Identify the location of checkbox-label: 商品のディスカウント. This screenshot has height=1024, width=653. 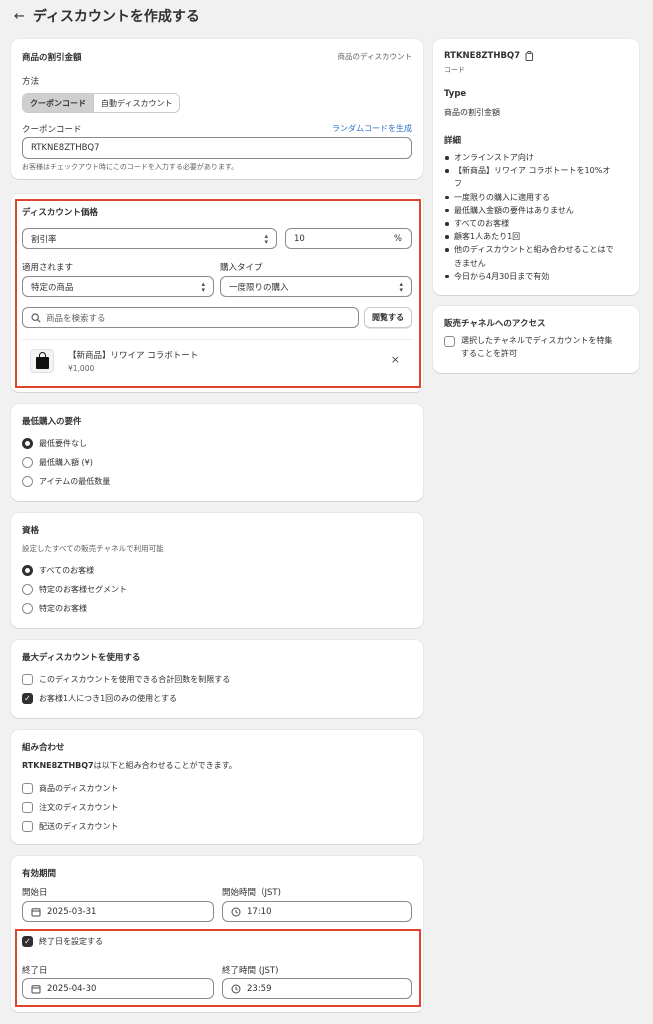
(79, 788).